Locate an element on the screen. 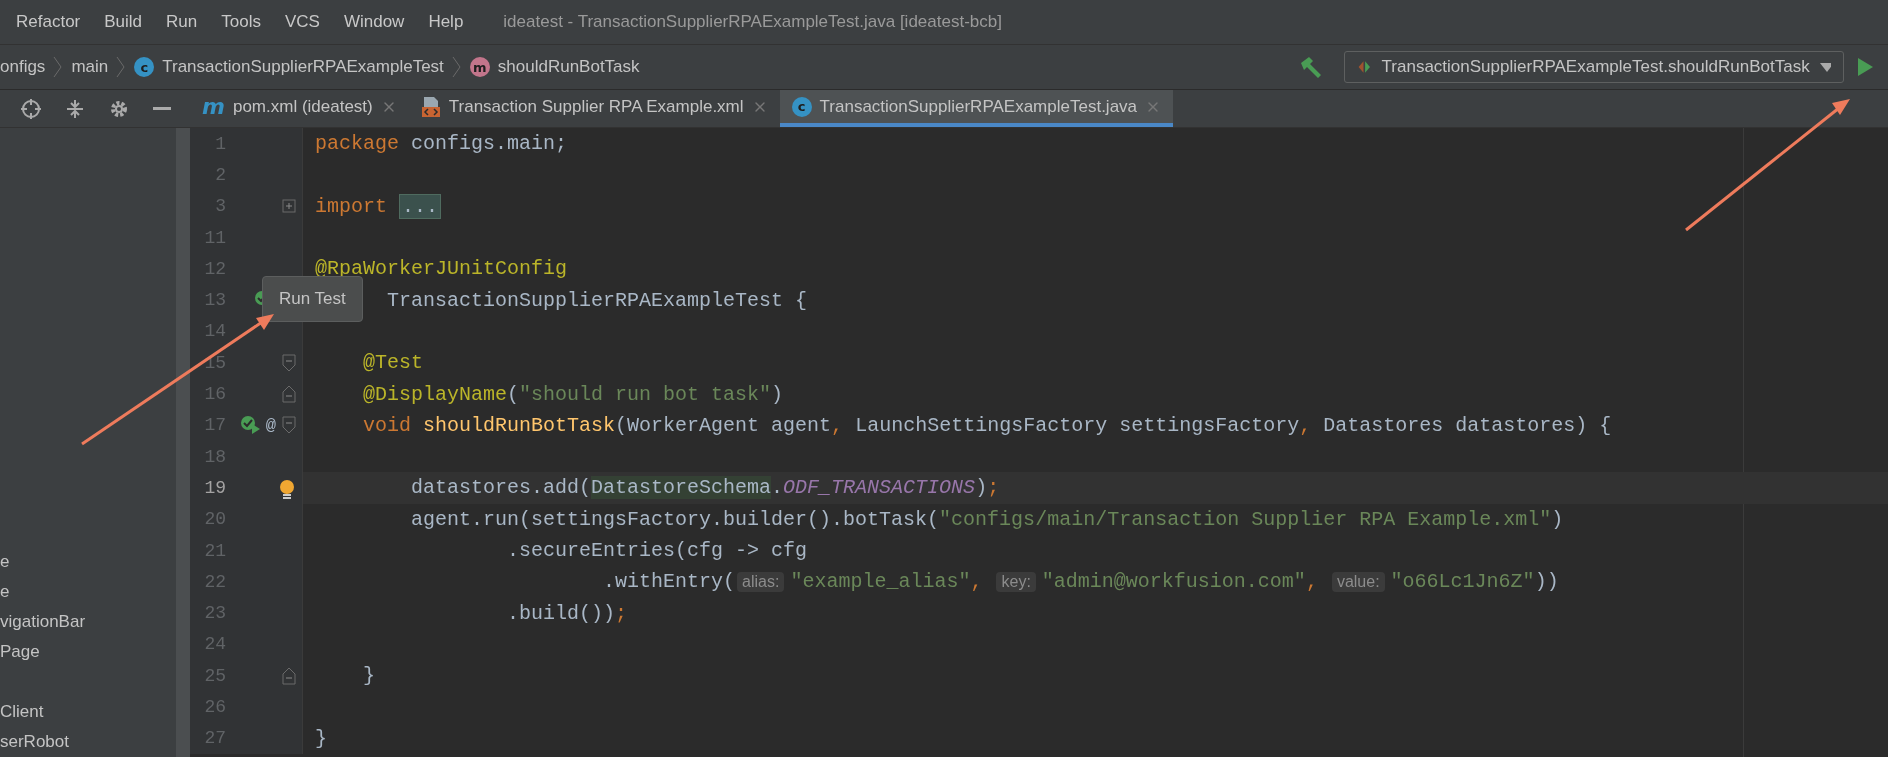 This screenshot has height=757, width=1888. editor-tab: m pom.xml (ideatest) is located at coordinates (299, 108).